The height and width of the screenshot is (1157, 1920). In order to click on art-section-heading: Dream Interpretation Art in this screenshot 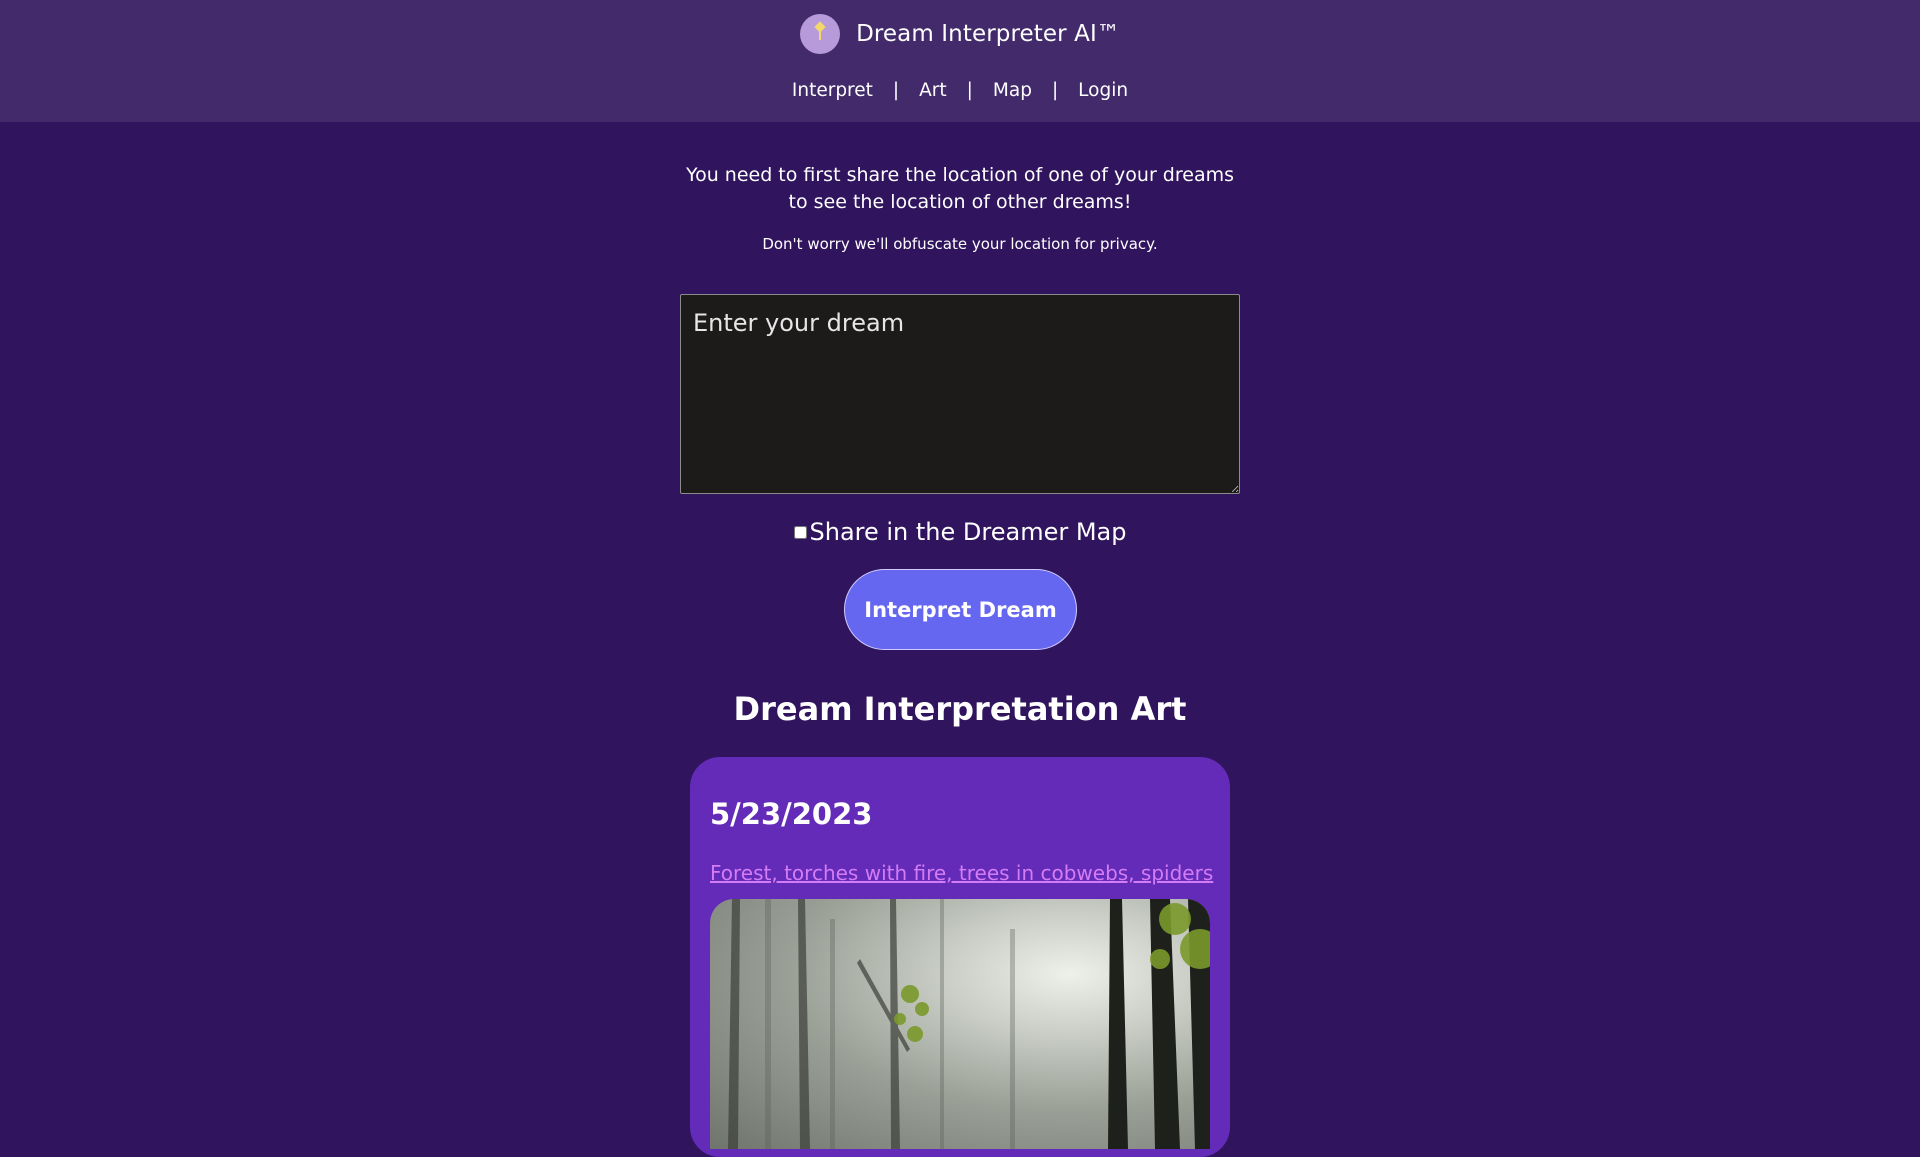, I will do `click(960, 709)`.